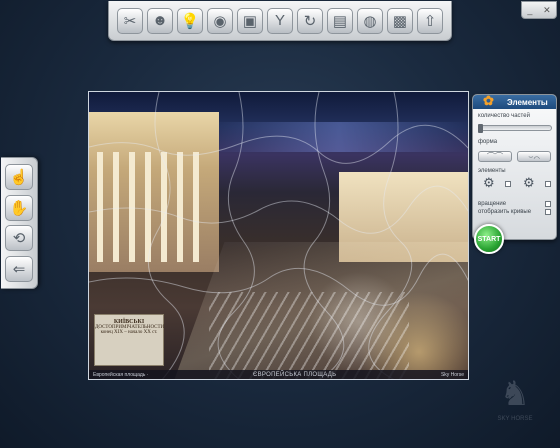 This screenshot has height=448, width=560. What do you see at coordinates (492, 171) in the screenshot?
I see `elements-label: элементы` at bounding box center [492, 171].